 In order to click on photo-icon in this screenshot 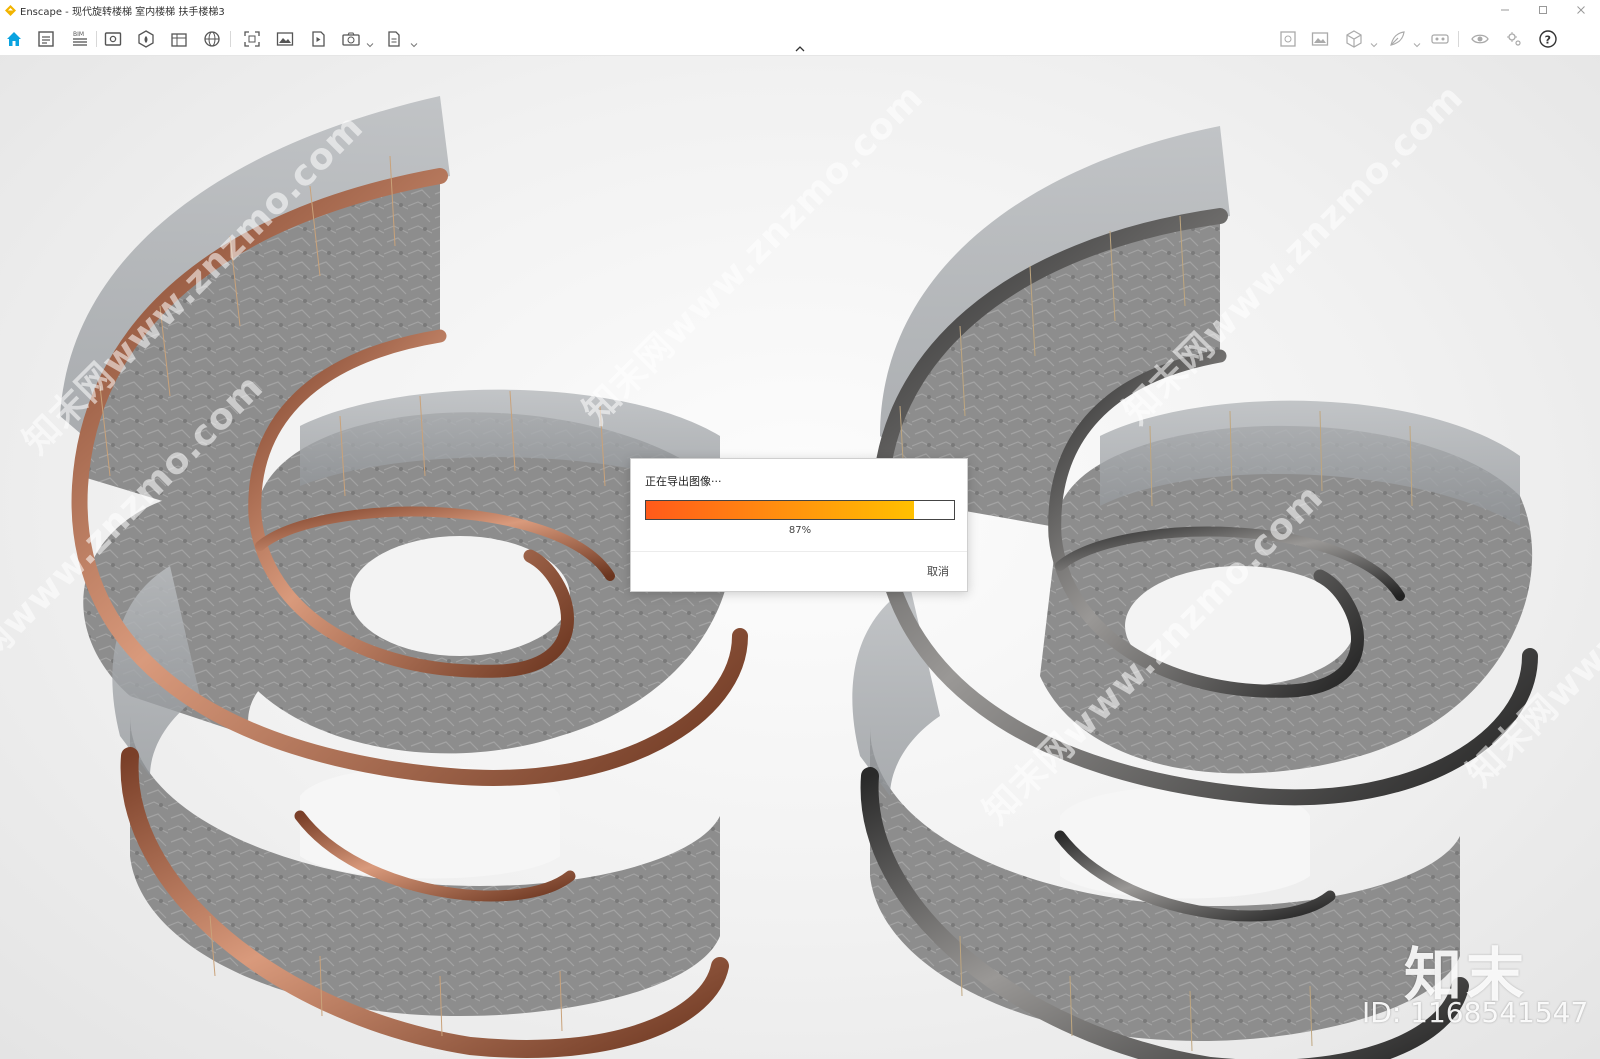, I will do `click(1320, 39)`.